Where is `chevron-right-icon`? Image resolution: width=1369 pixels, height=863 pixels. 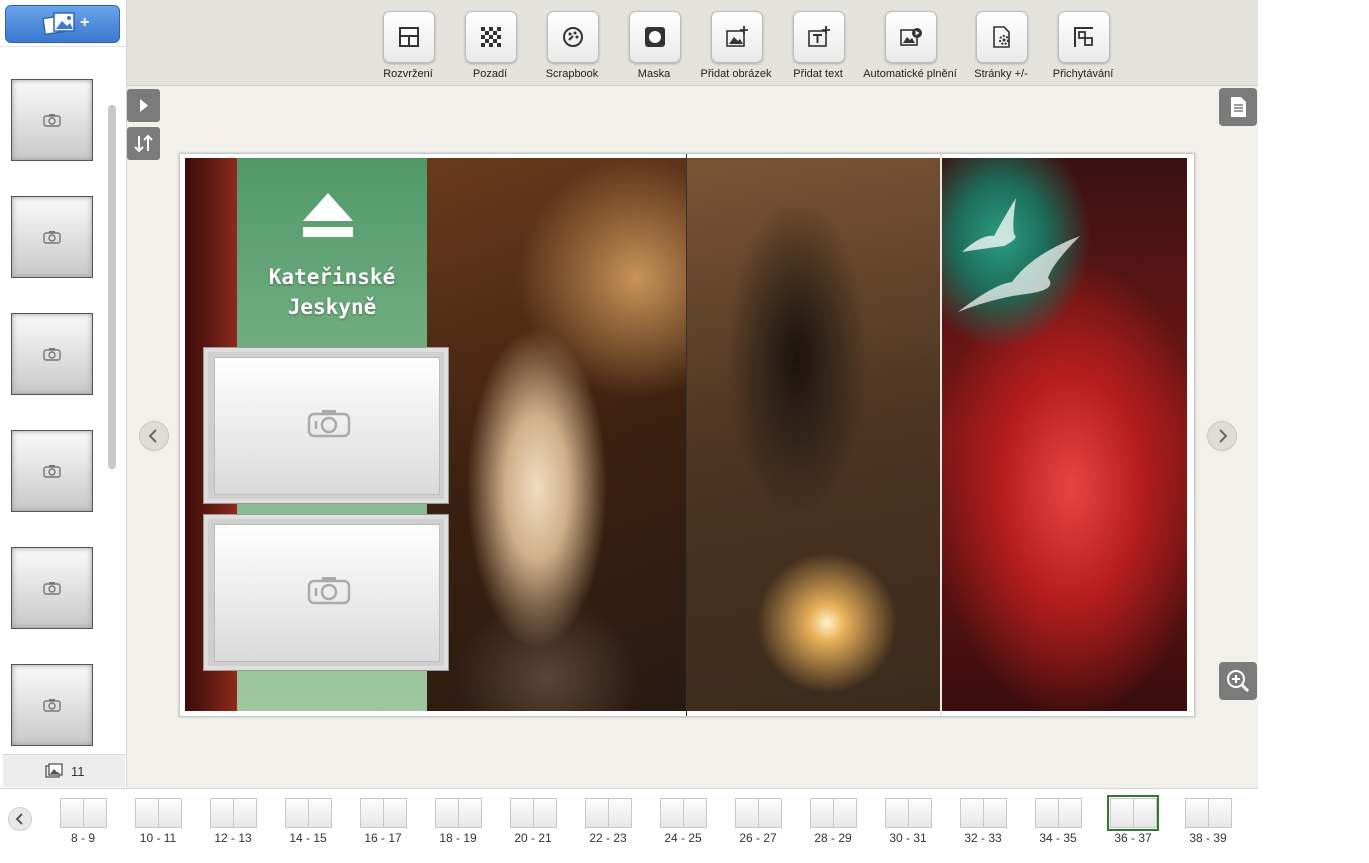 chevron-right-icon is located at coordinates (1223, 436).